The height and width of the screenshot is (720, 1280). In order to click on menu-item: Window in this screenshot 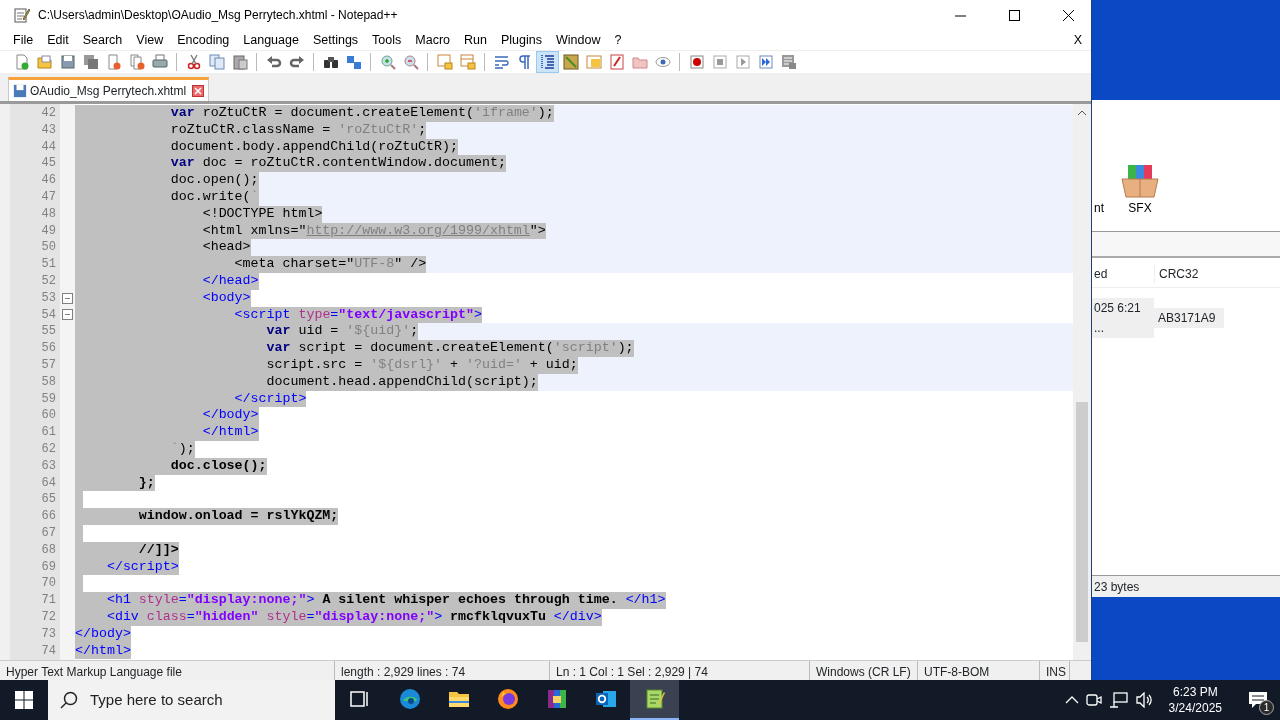, I will do `click(578, 40)`.